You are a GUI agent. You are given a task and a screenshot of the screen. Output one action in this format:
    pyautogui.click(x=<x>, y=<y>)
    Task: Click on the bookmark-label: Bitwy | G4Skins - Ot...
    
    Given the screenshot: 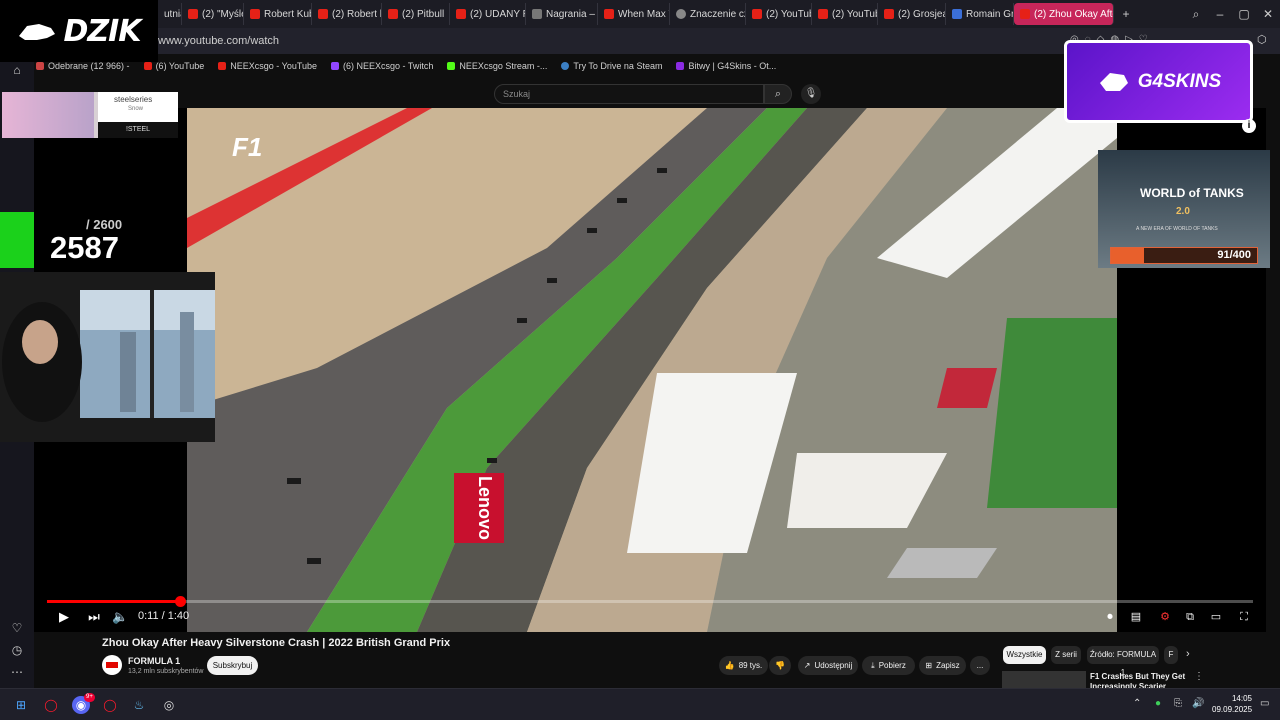 What is the action you would take?
    pyautogui.click(x=732, y=66)
    